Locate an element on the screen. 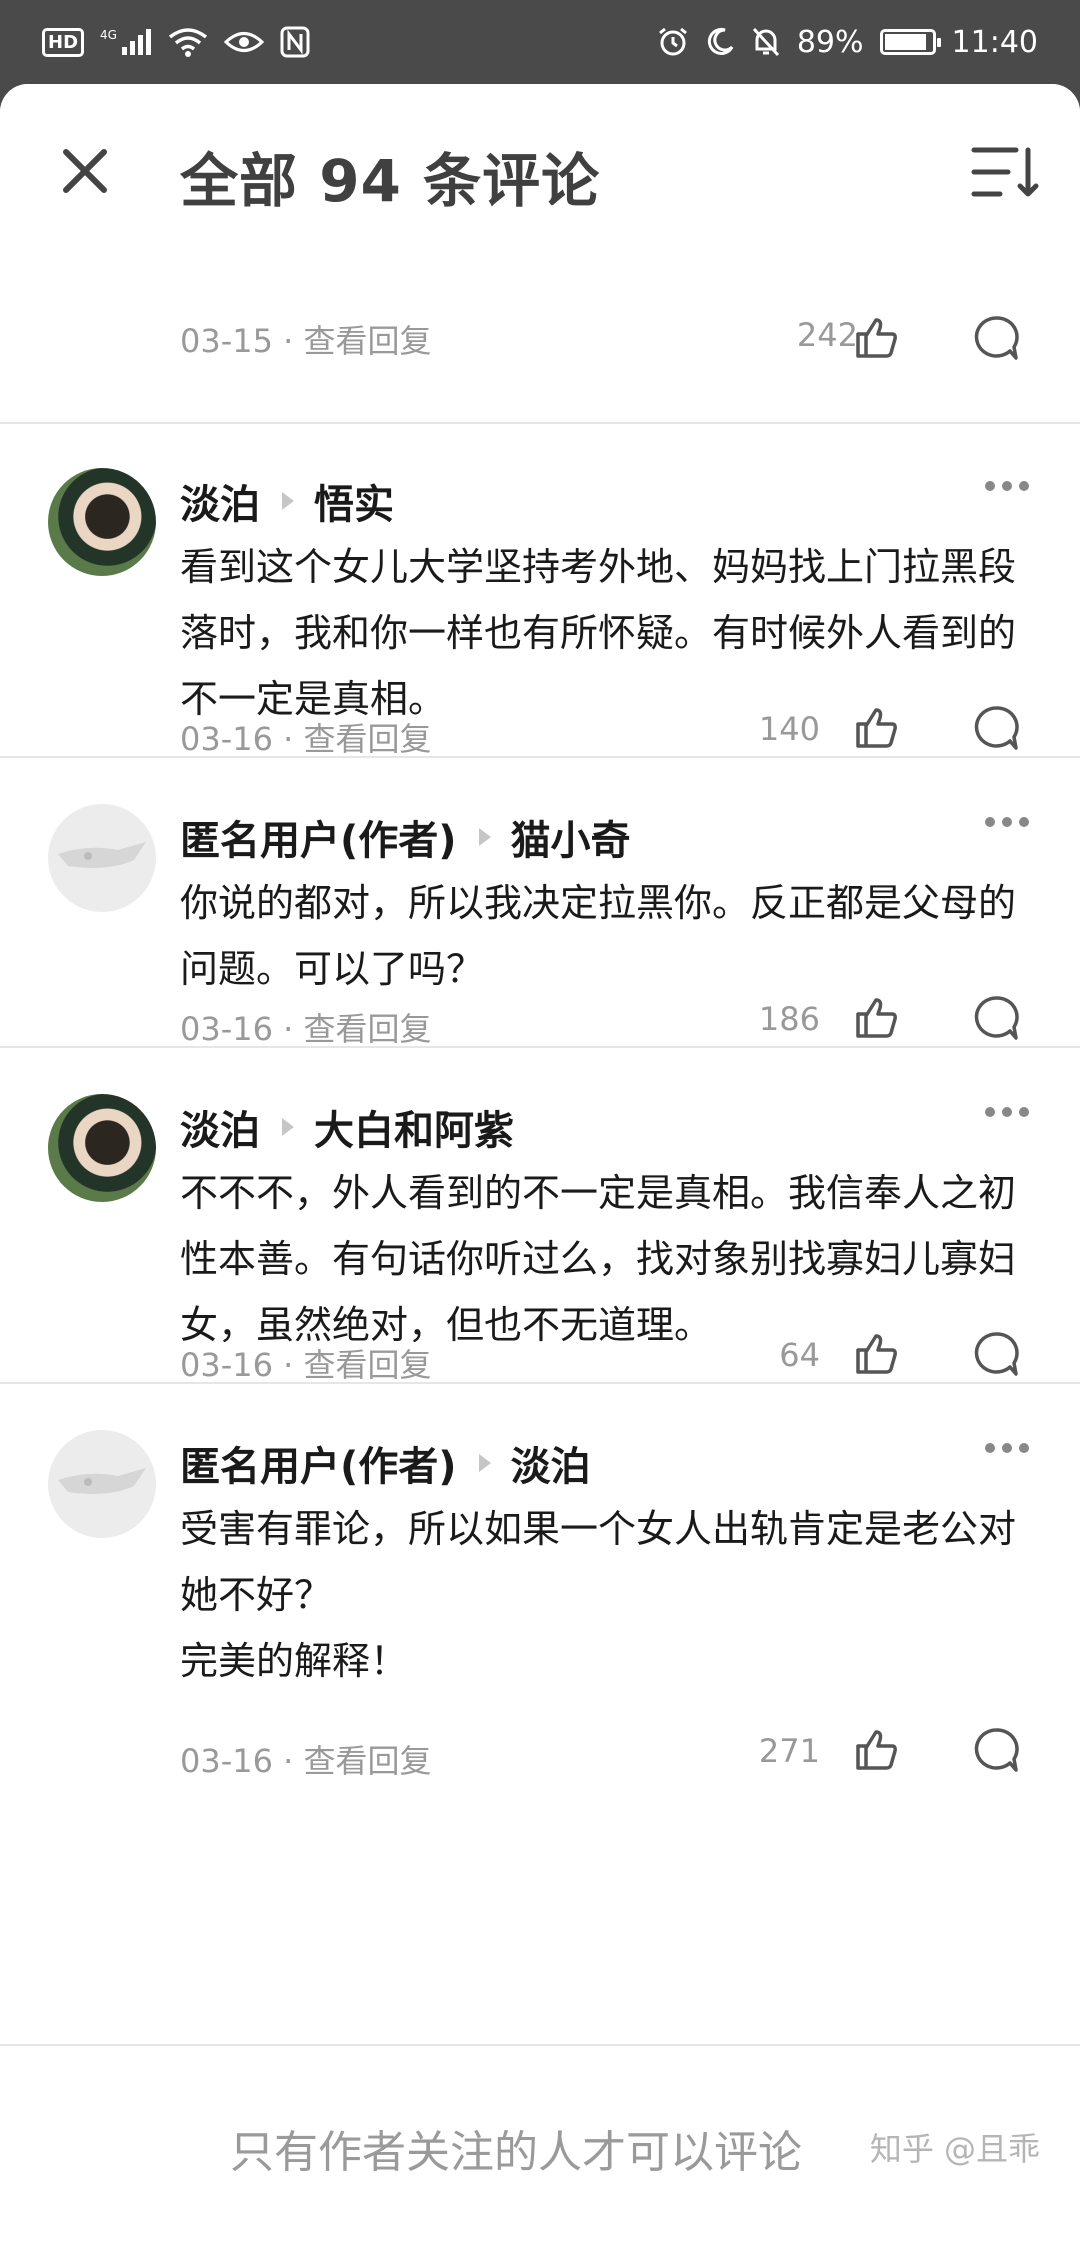  comment-authors: 匿名用户(作者) 猫小奇 is located at coordinates (405, 837).